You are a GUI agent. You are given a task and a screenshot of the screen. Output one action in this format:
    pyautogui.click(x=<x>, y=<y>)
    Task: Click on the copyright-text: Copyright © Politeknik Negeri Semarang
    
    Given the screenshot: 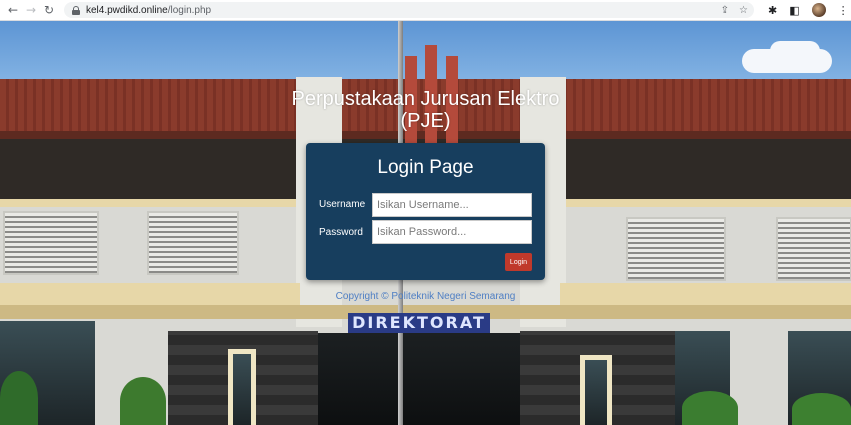 What is the action you would take?
    pyautogui.click(x=425, y=296)
    